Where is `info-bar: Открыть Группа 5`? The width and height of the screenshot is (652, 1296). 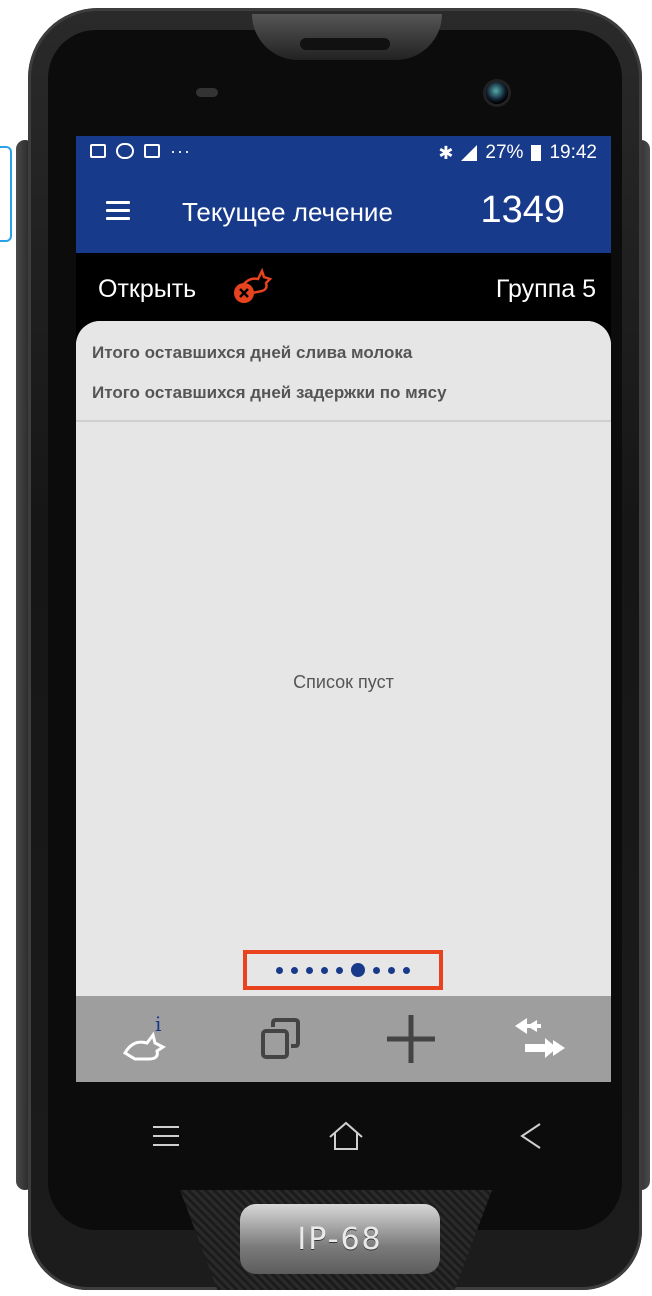 info-bar: Открыть Группа 5 is located at coordinates (343, 285).